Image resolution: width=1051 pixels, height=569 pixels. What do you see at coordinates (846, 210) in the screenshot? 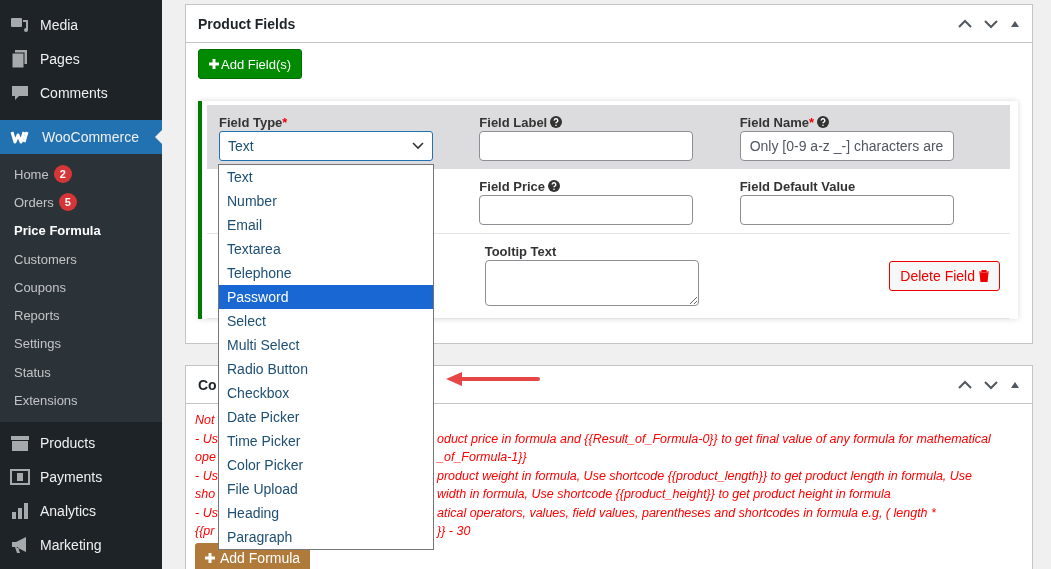
I see `default-value-input` at bounding box center [846, 210].